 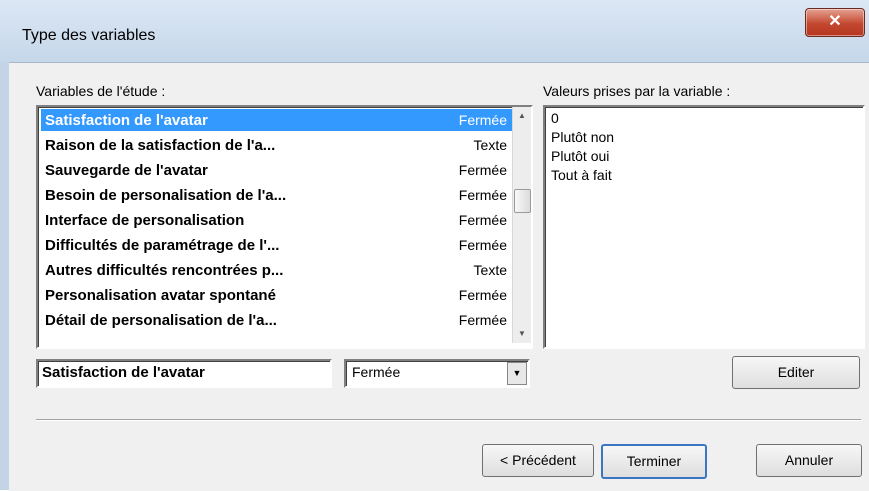 I want to click on close-icon: ✕, so click(x=835, y=21).